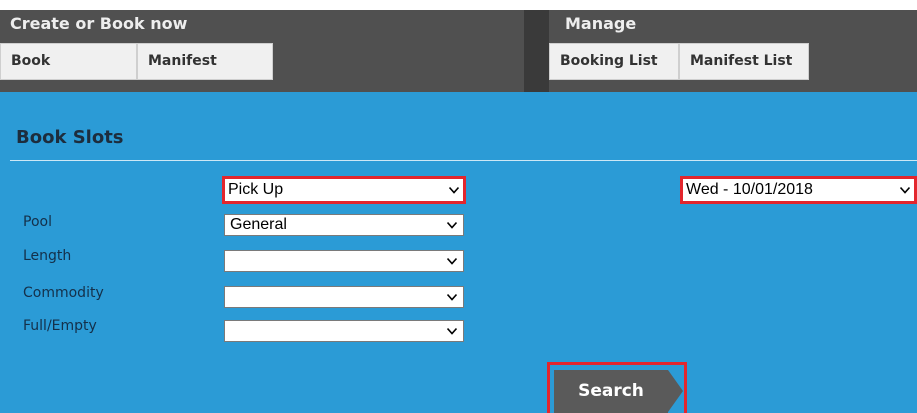  What do you see at coordinates (536, 51) in the screenshot?
I see `section-divider` at bounding box center [536, 51].